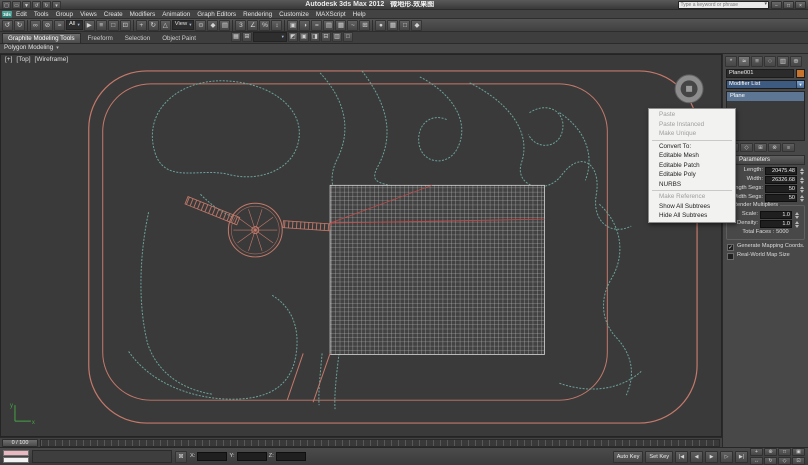  Describe the element at coordinates (74, 25) in the screenshot. I see `selection-filter-dropdown: All ▾` at that location.